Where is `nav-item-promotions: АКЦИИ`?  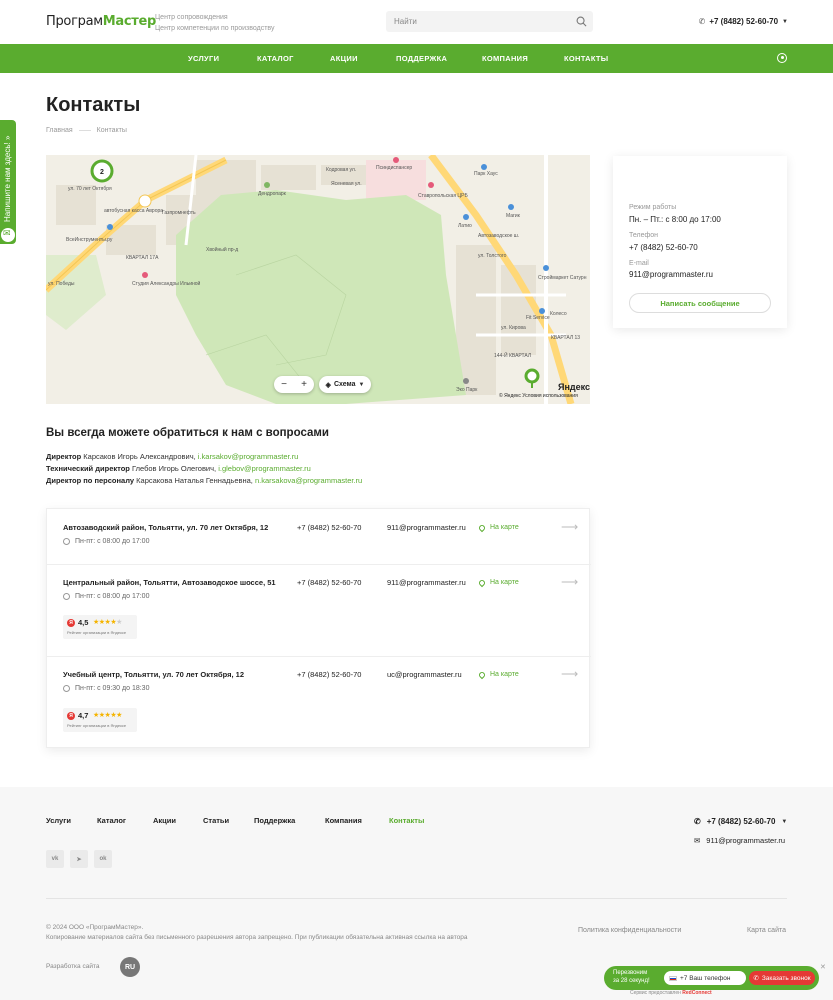 nav-item-promotions: АКЦИИ is located at coordinates (344, 58).